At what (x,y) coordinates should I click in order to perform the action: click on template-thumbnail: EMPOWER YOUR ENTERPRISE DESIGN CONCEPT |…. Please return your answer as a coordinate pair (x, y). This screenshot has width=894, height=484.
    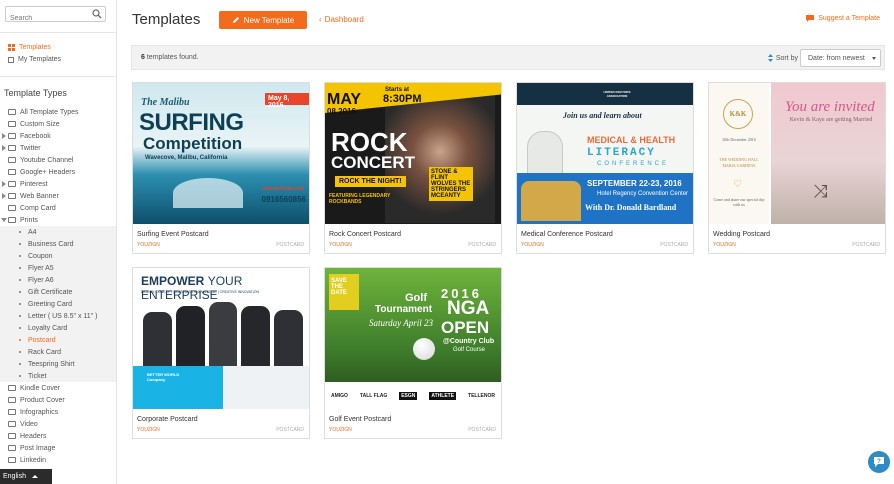
    Looking at the image, I should click on (221, 338).